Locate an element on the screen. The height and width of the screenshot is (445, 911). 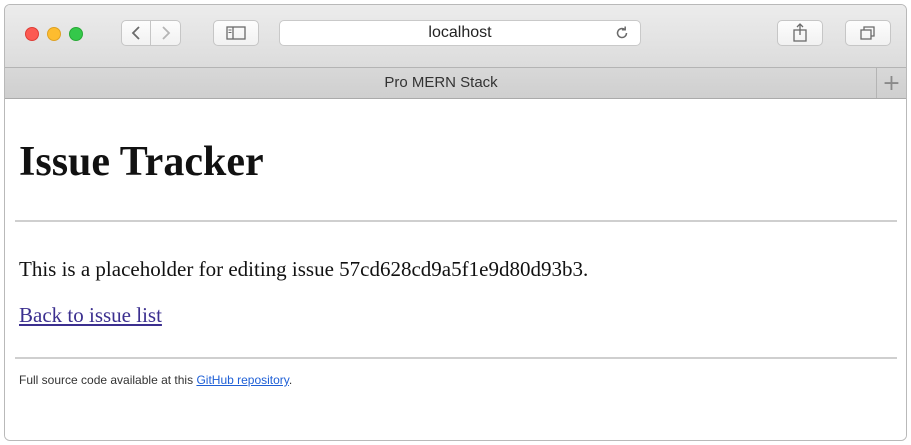
sidebar-toggle-button is located at coordinates (236, 33).